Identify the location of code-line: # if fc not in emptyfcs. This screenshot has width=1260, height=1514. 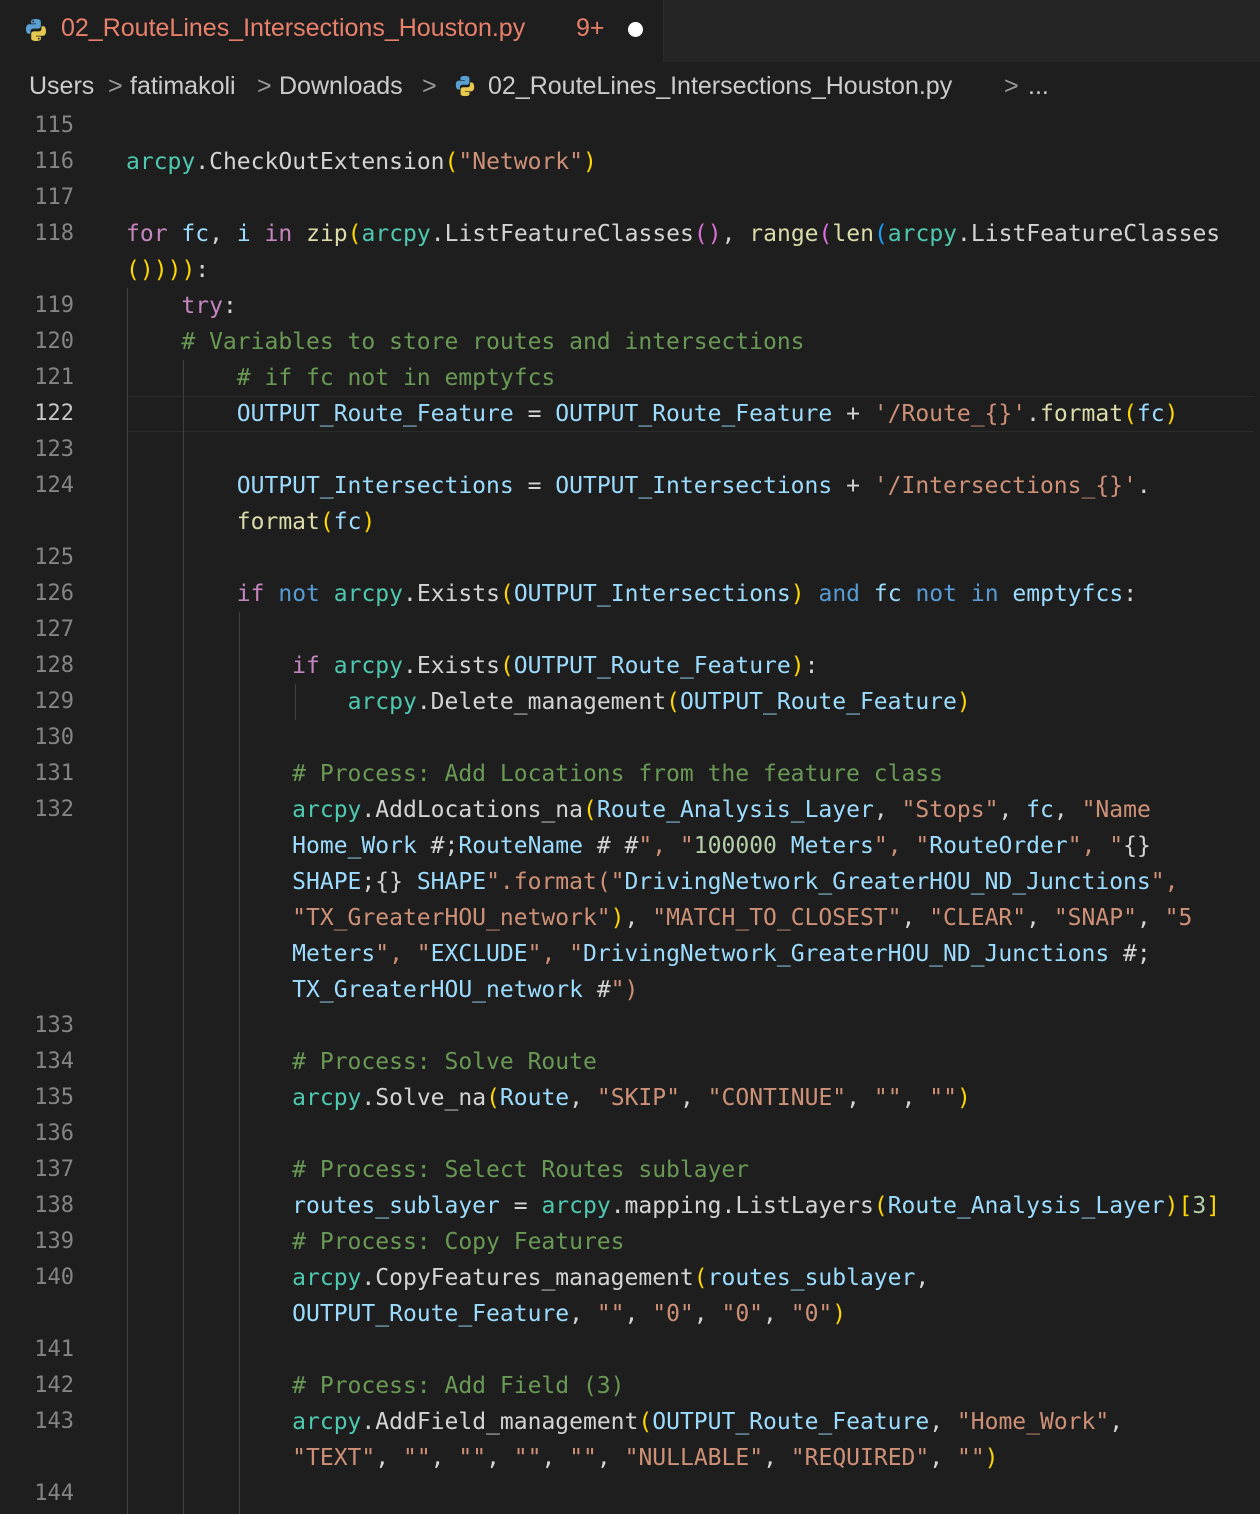
(341, 378).